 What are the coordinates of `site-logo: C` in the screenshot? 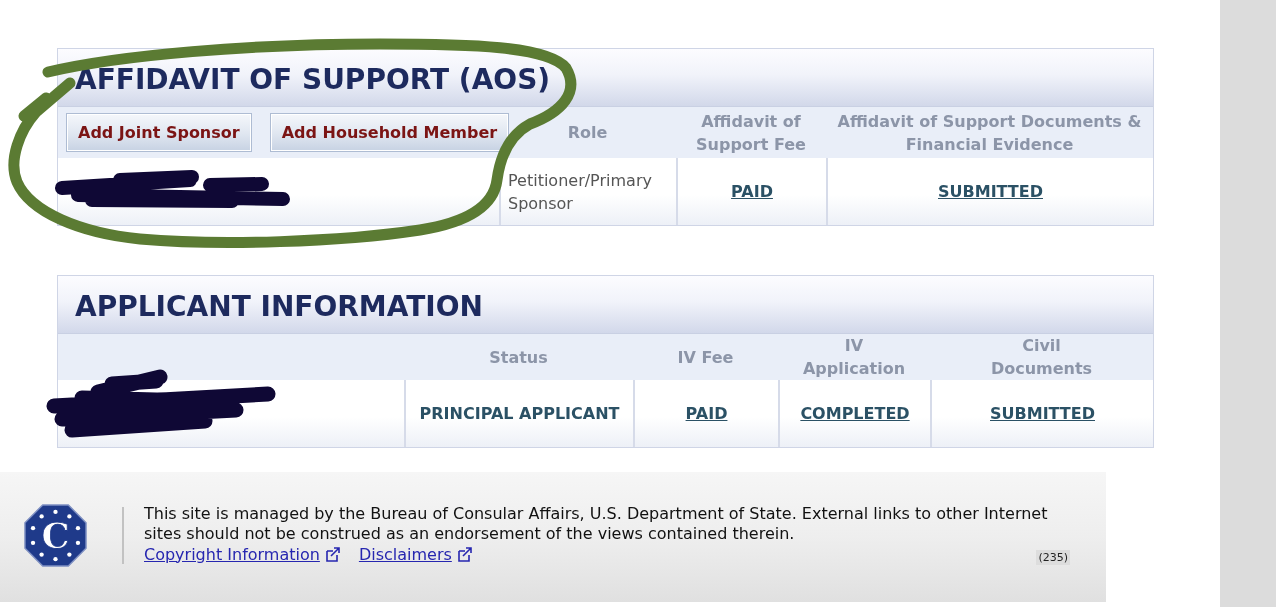 It's located at (55, 535).